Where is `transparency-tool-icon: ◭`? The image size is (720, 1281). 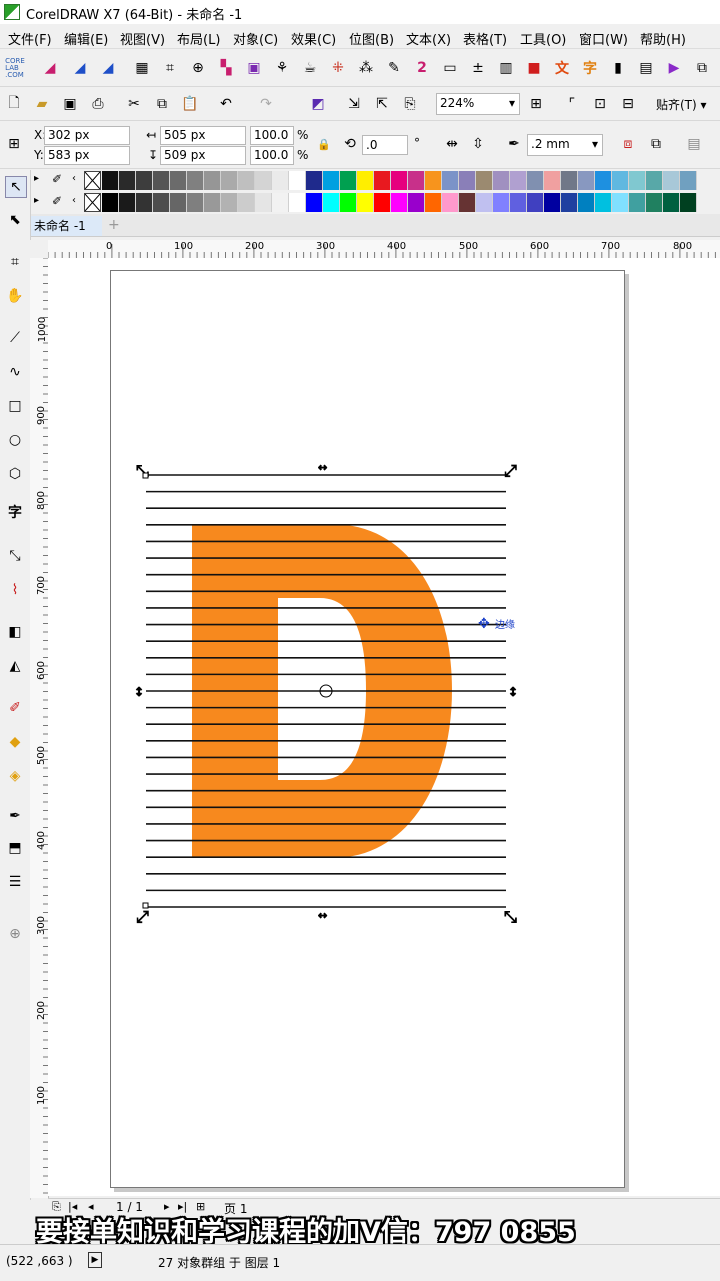 transparency-tool-icon: ◭ is located at coordinates (15, 666).